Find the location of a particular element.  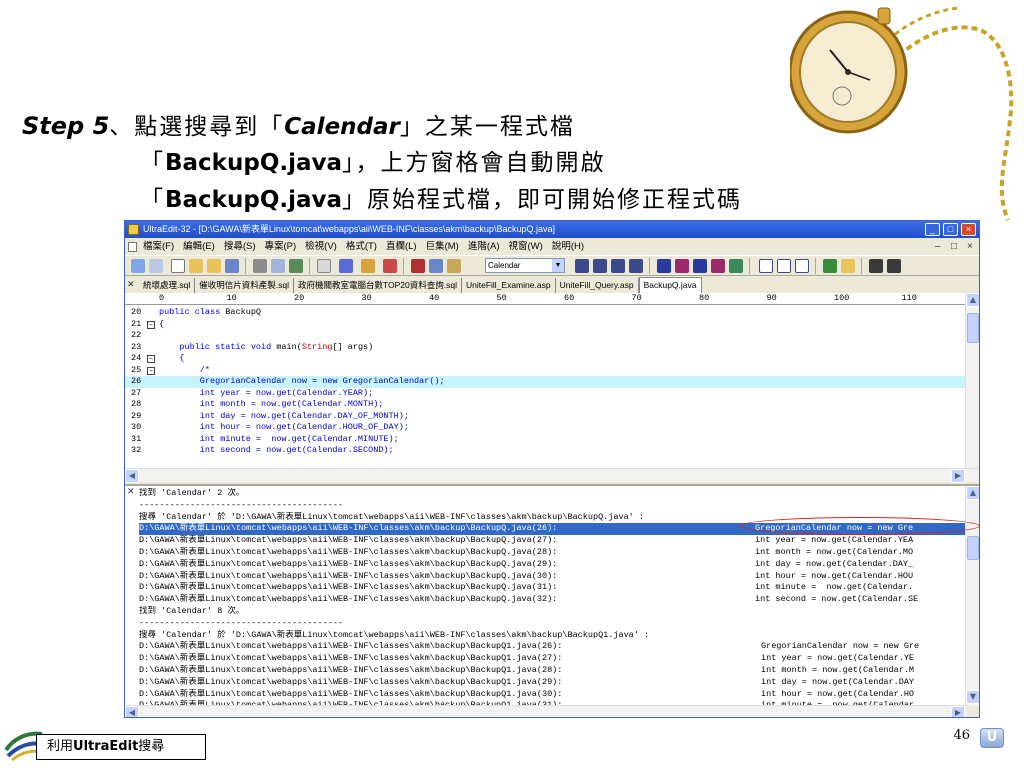

menu-item-3: 專案(P) is located at coordinates (280, 246).